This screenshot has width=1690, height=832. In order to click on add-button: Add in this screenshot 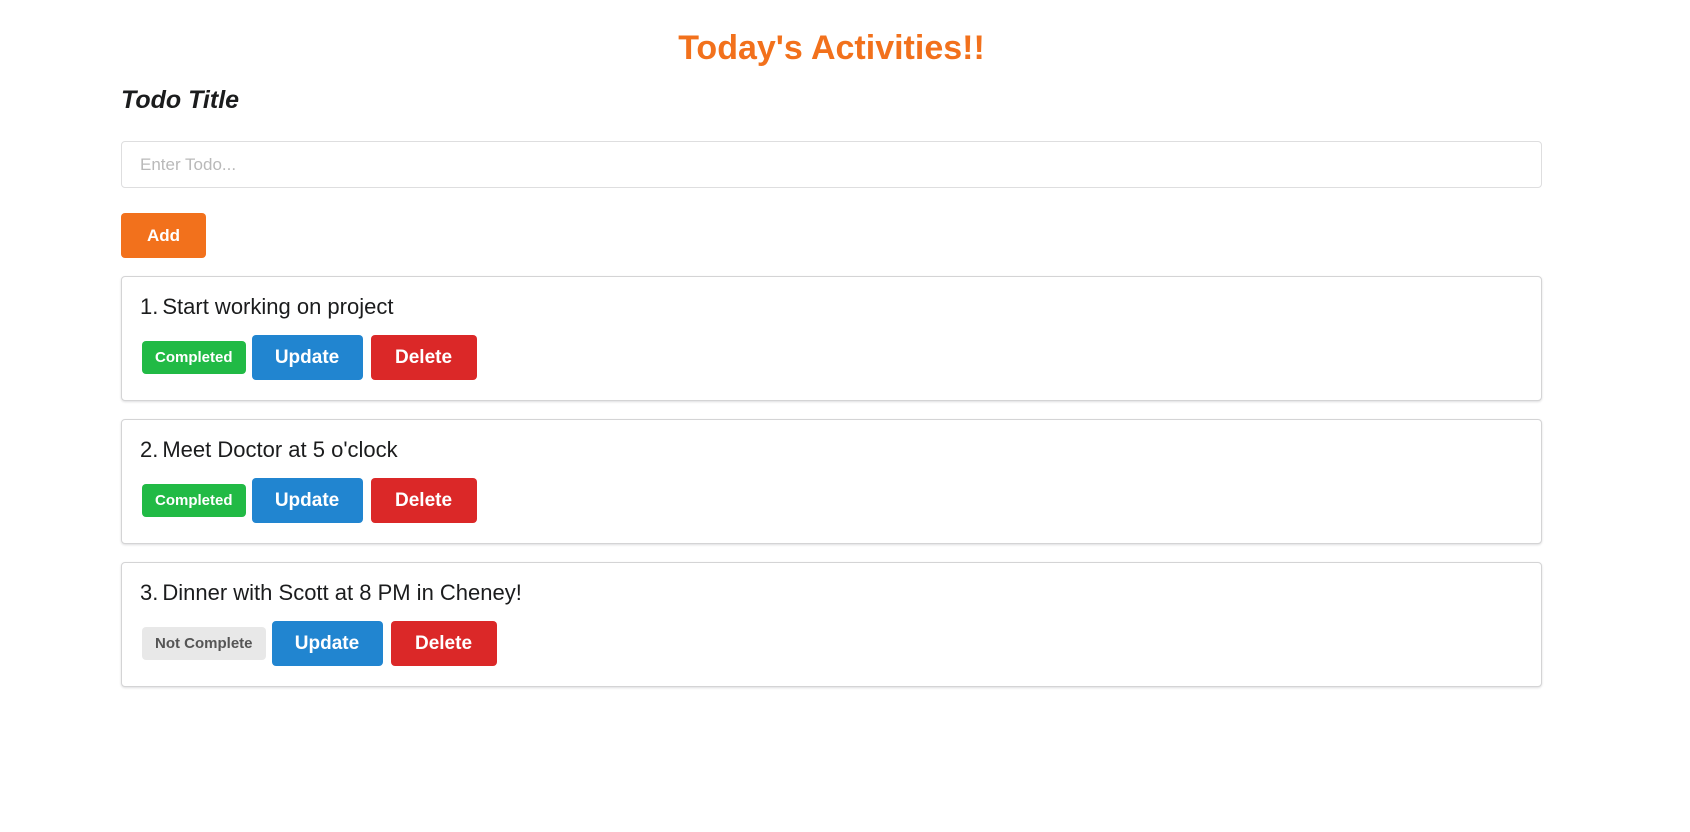, I will do `click(163, 235)`.